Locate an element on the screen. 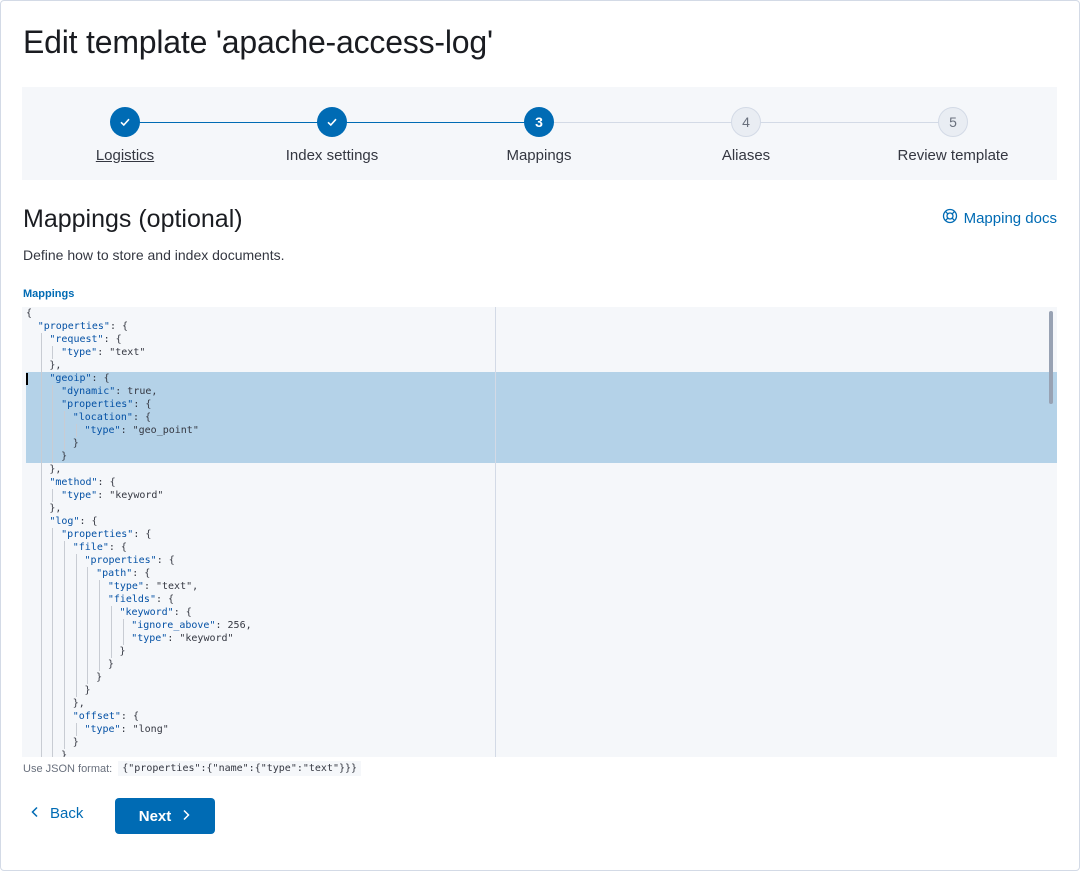  code-line: "file": { is located at coordinates (139, 547).